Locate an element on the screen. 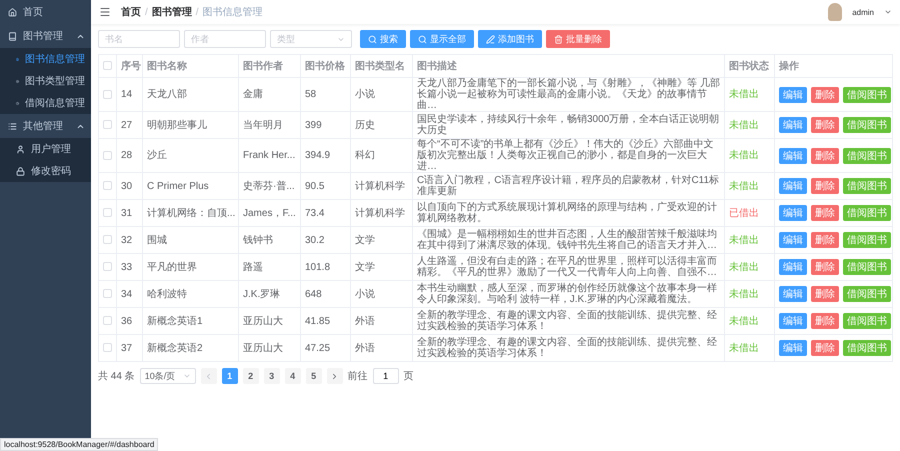 The width and height of the screenshot is (900, 451). table-cell: C Primer Plus is located at coordinates (190, 186).